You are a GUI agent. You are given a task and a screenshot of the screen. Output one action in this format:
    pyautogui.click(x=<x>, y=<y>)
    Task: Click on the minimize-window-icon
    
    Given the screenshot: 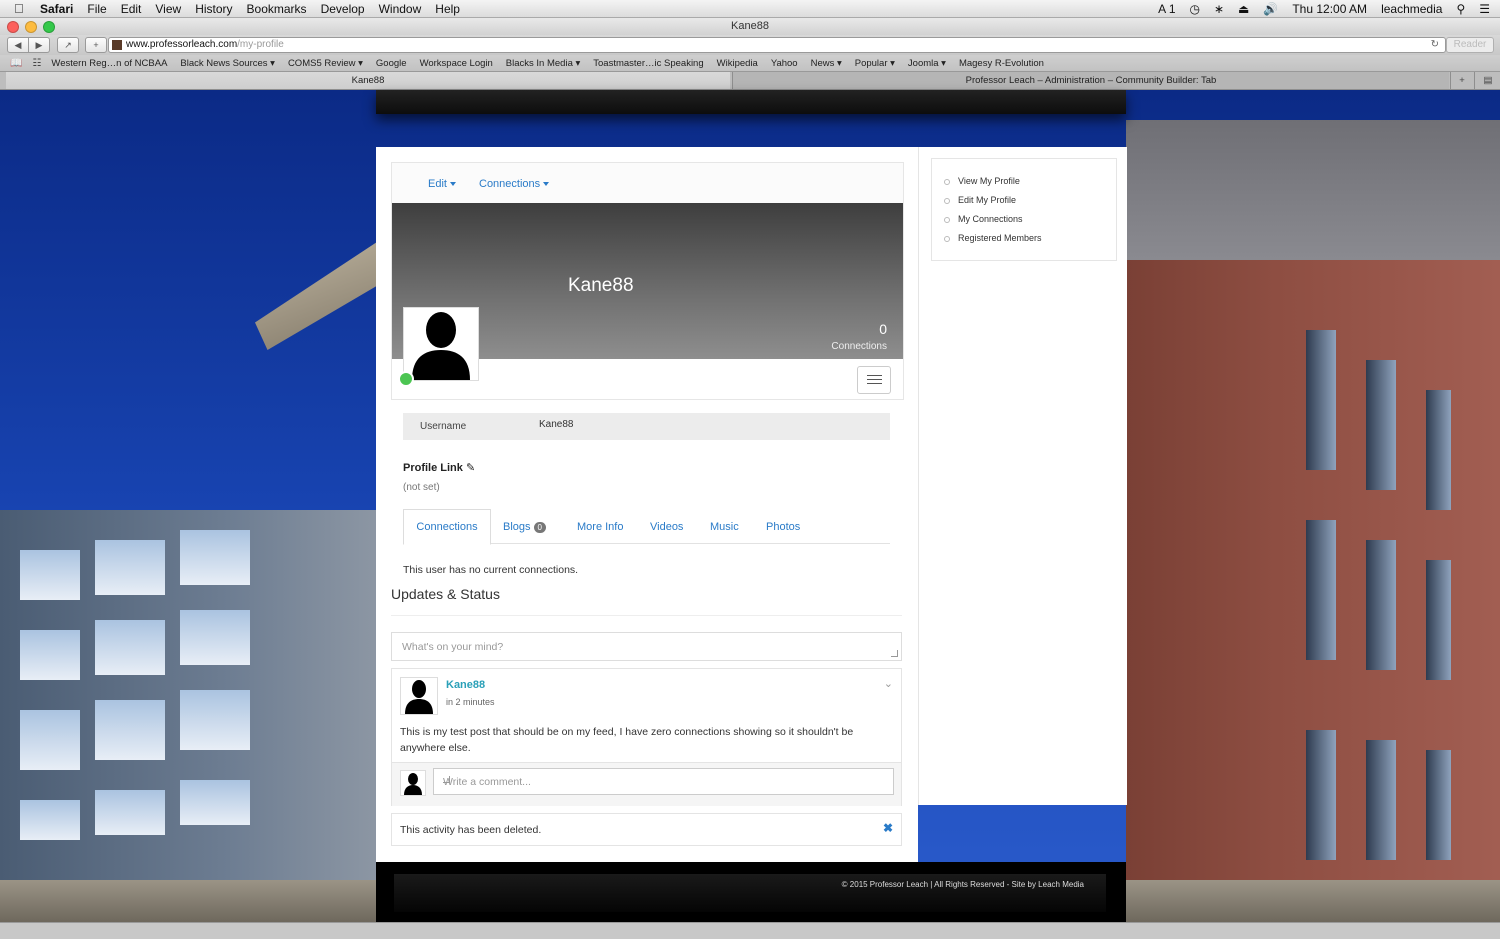 What is the action you would take?
    pyautogui.click(x=31, y=27)
    